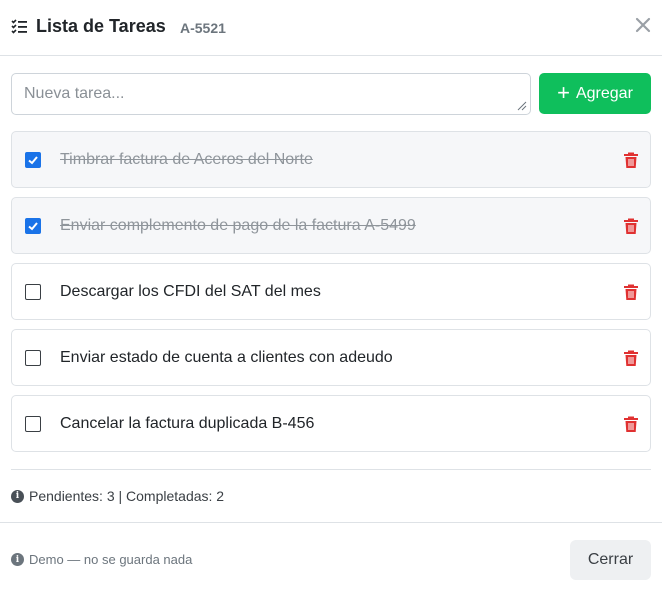 The image size is (662, 590). Describe the element at coordinates (331, 159) in the screenshot. I see `task-item: Timbrar factura de Aceros del Norte` at that location.